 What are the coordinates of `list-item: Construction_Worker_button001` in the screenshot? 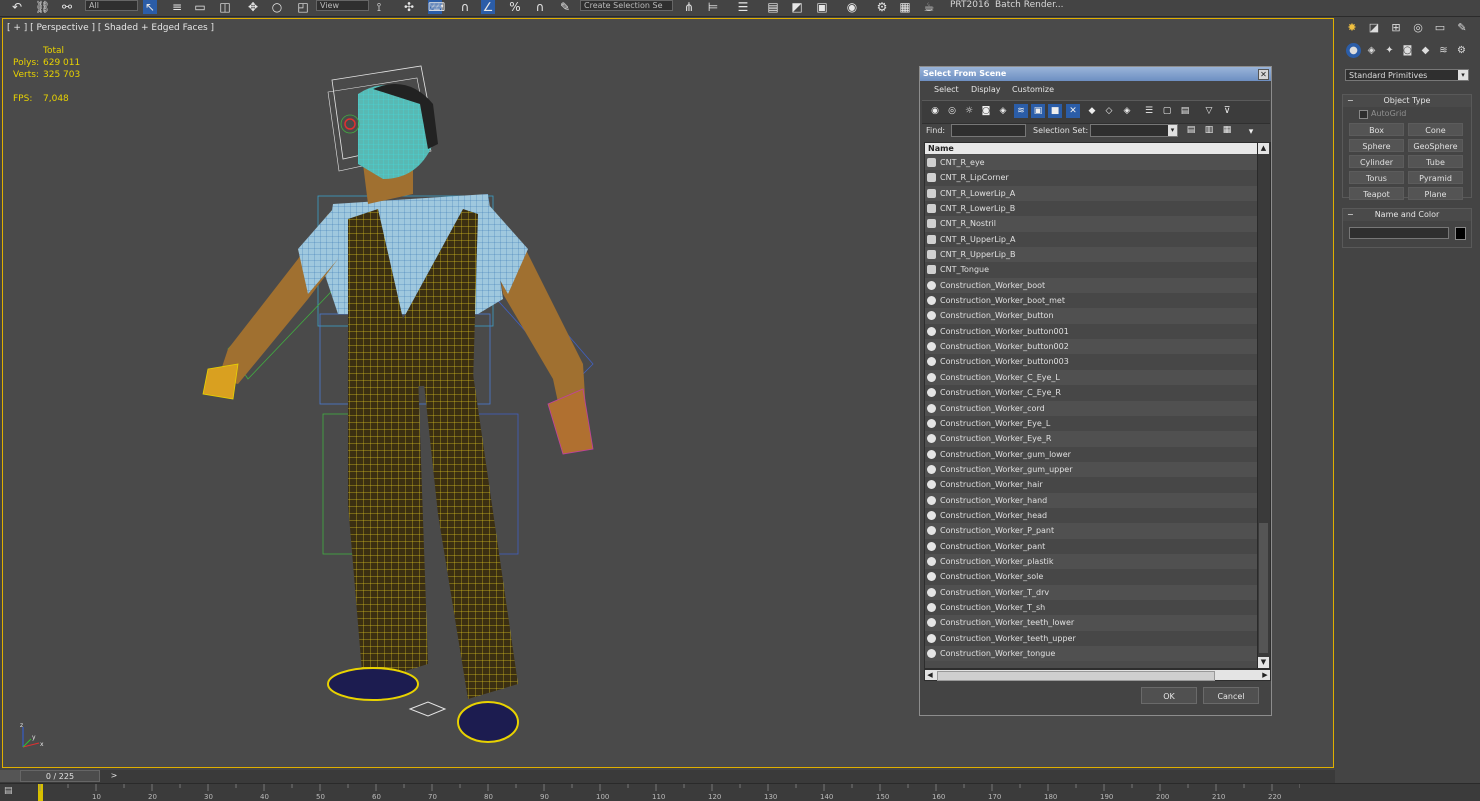 It's located at (1091, 331).